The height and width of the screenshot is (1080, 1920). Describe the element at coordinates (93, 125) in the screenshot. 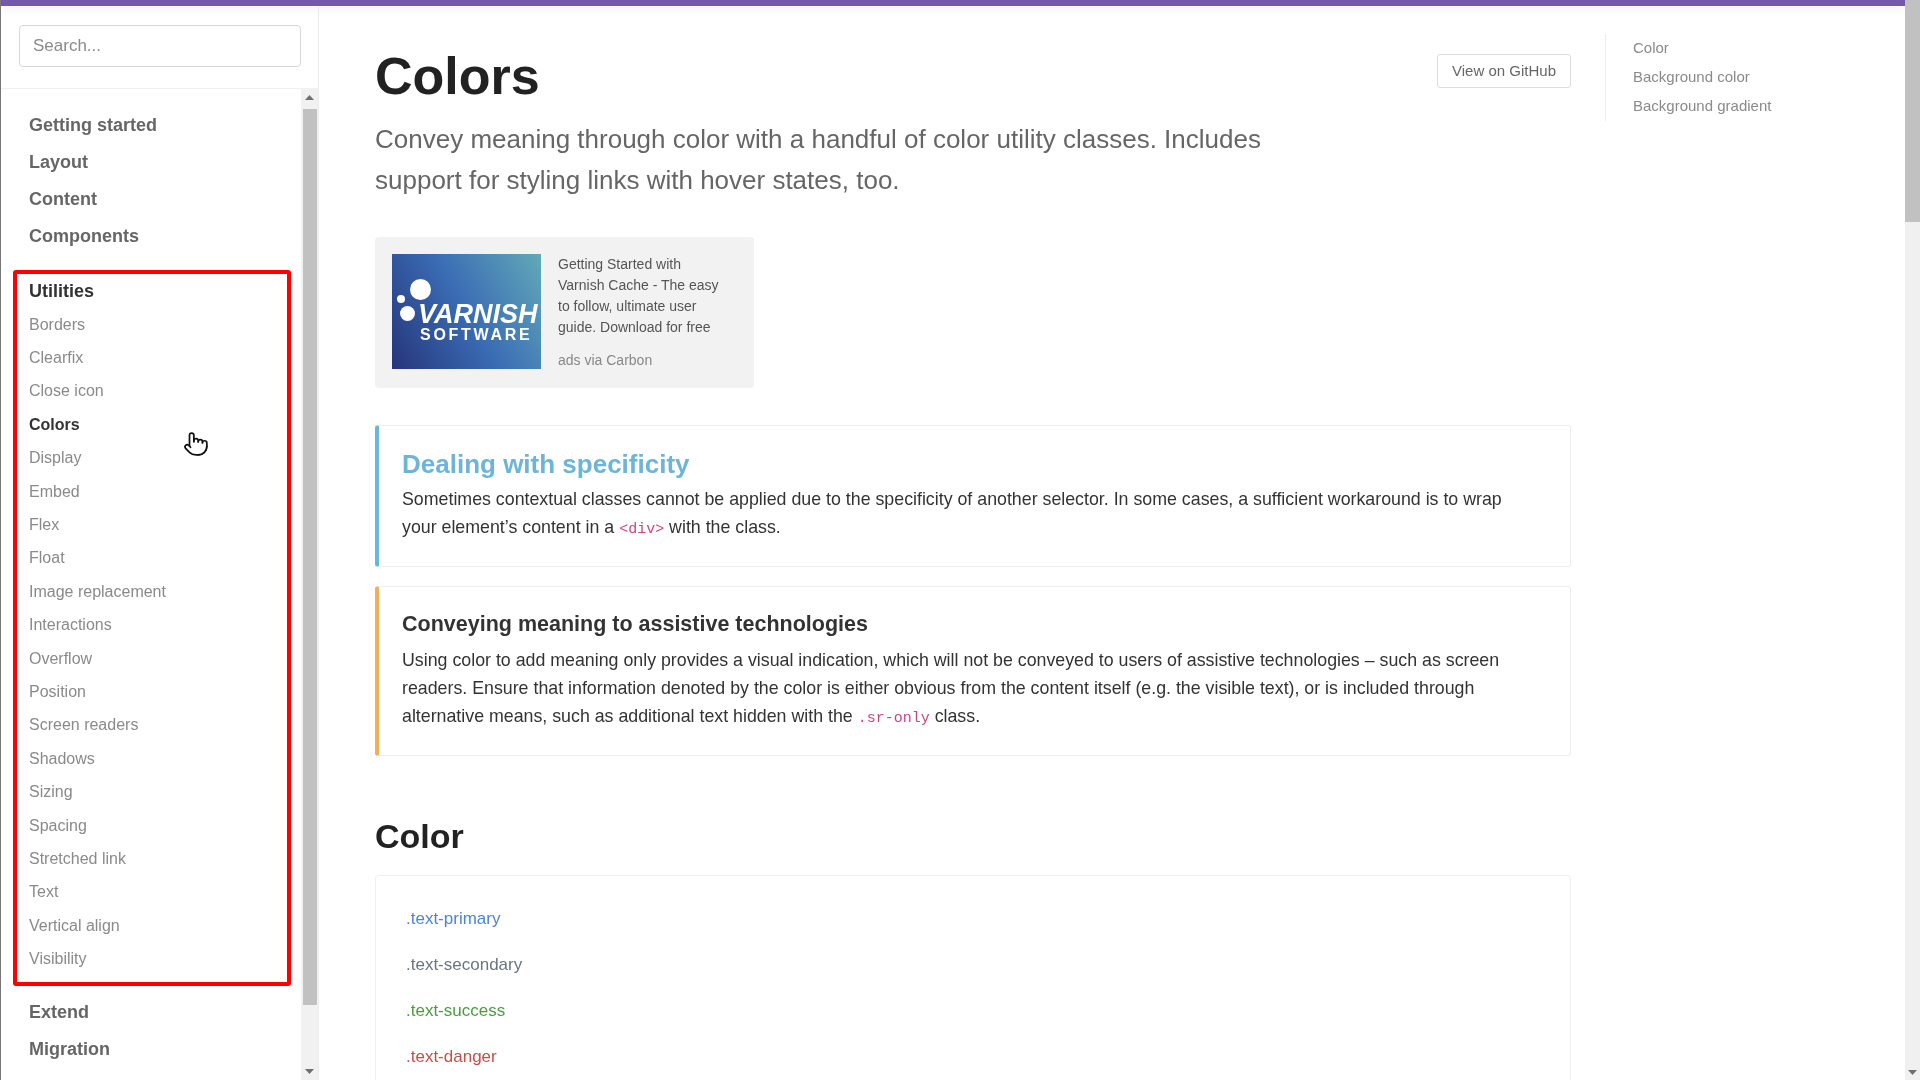

I see `sidebar-section-link: Getting started` at that location.